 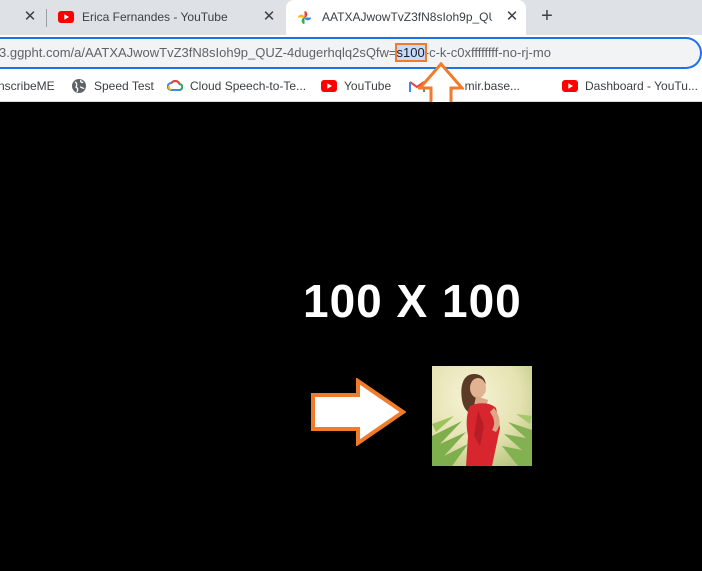 What do you see at coordinates (46, 18) in the screenshot?
I see `tab-separator` at bounding box center [46, 18].